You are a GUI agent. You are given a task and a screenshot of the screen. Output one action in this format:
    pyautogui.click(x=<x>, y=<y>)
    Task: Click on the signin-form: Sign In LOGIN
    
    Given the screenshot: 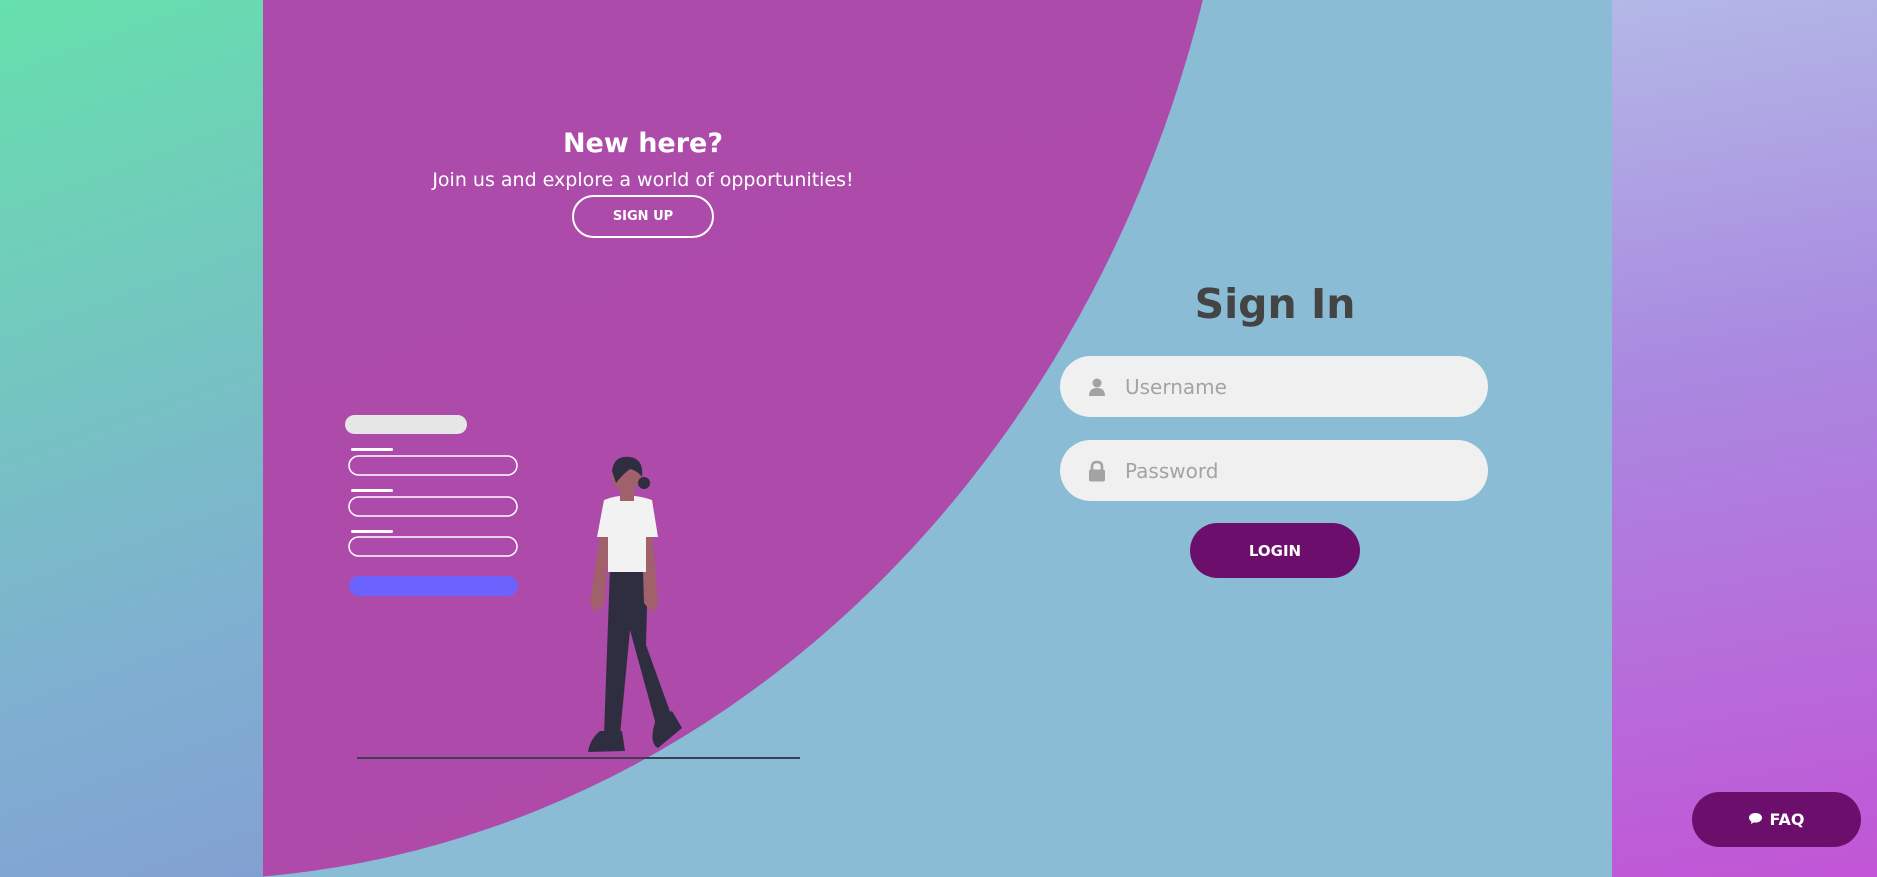 What is the action you would take?
    pyautogui.click(x=1275, y=429)
    